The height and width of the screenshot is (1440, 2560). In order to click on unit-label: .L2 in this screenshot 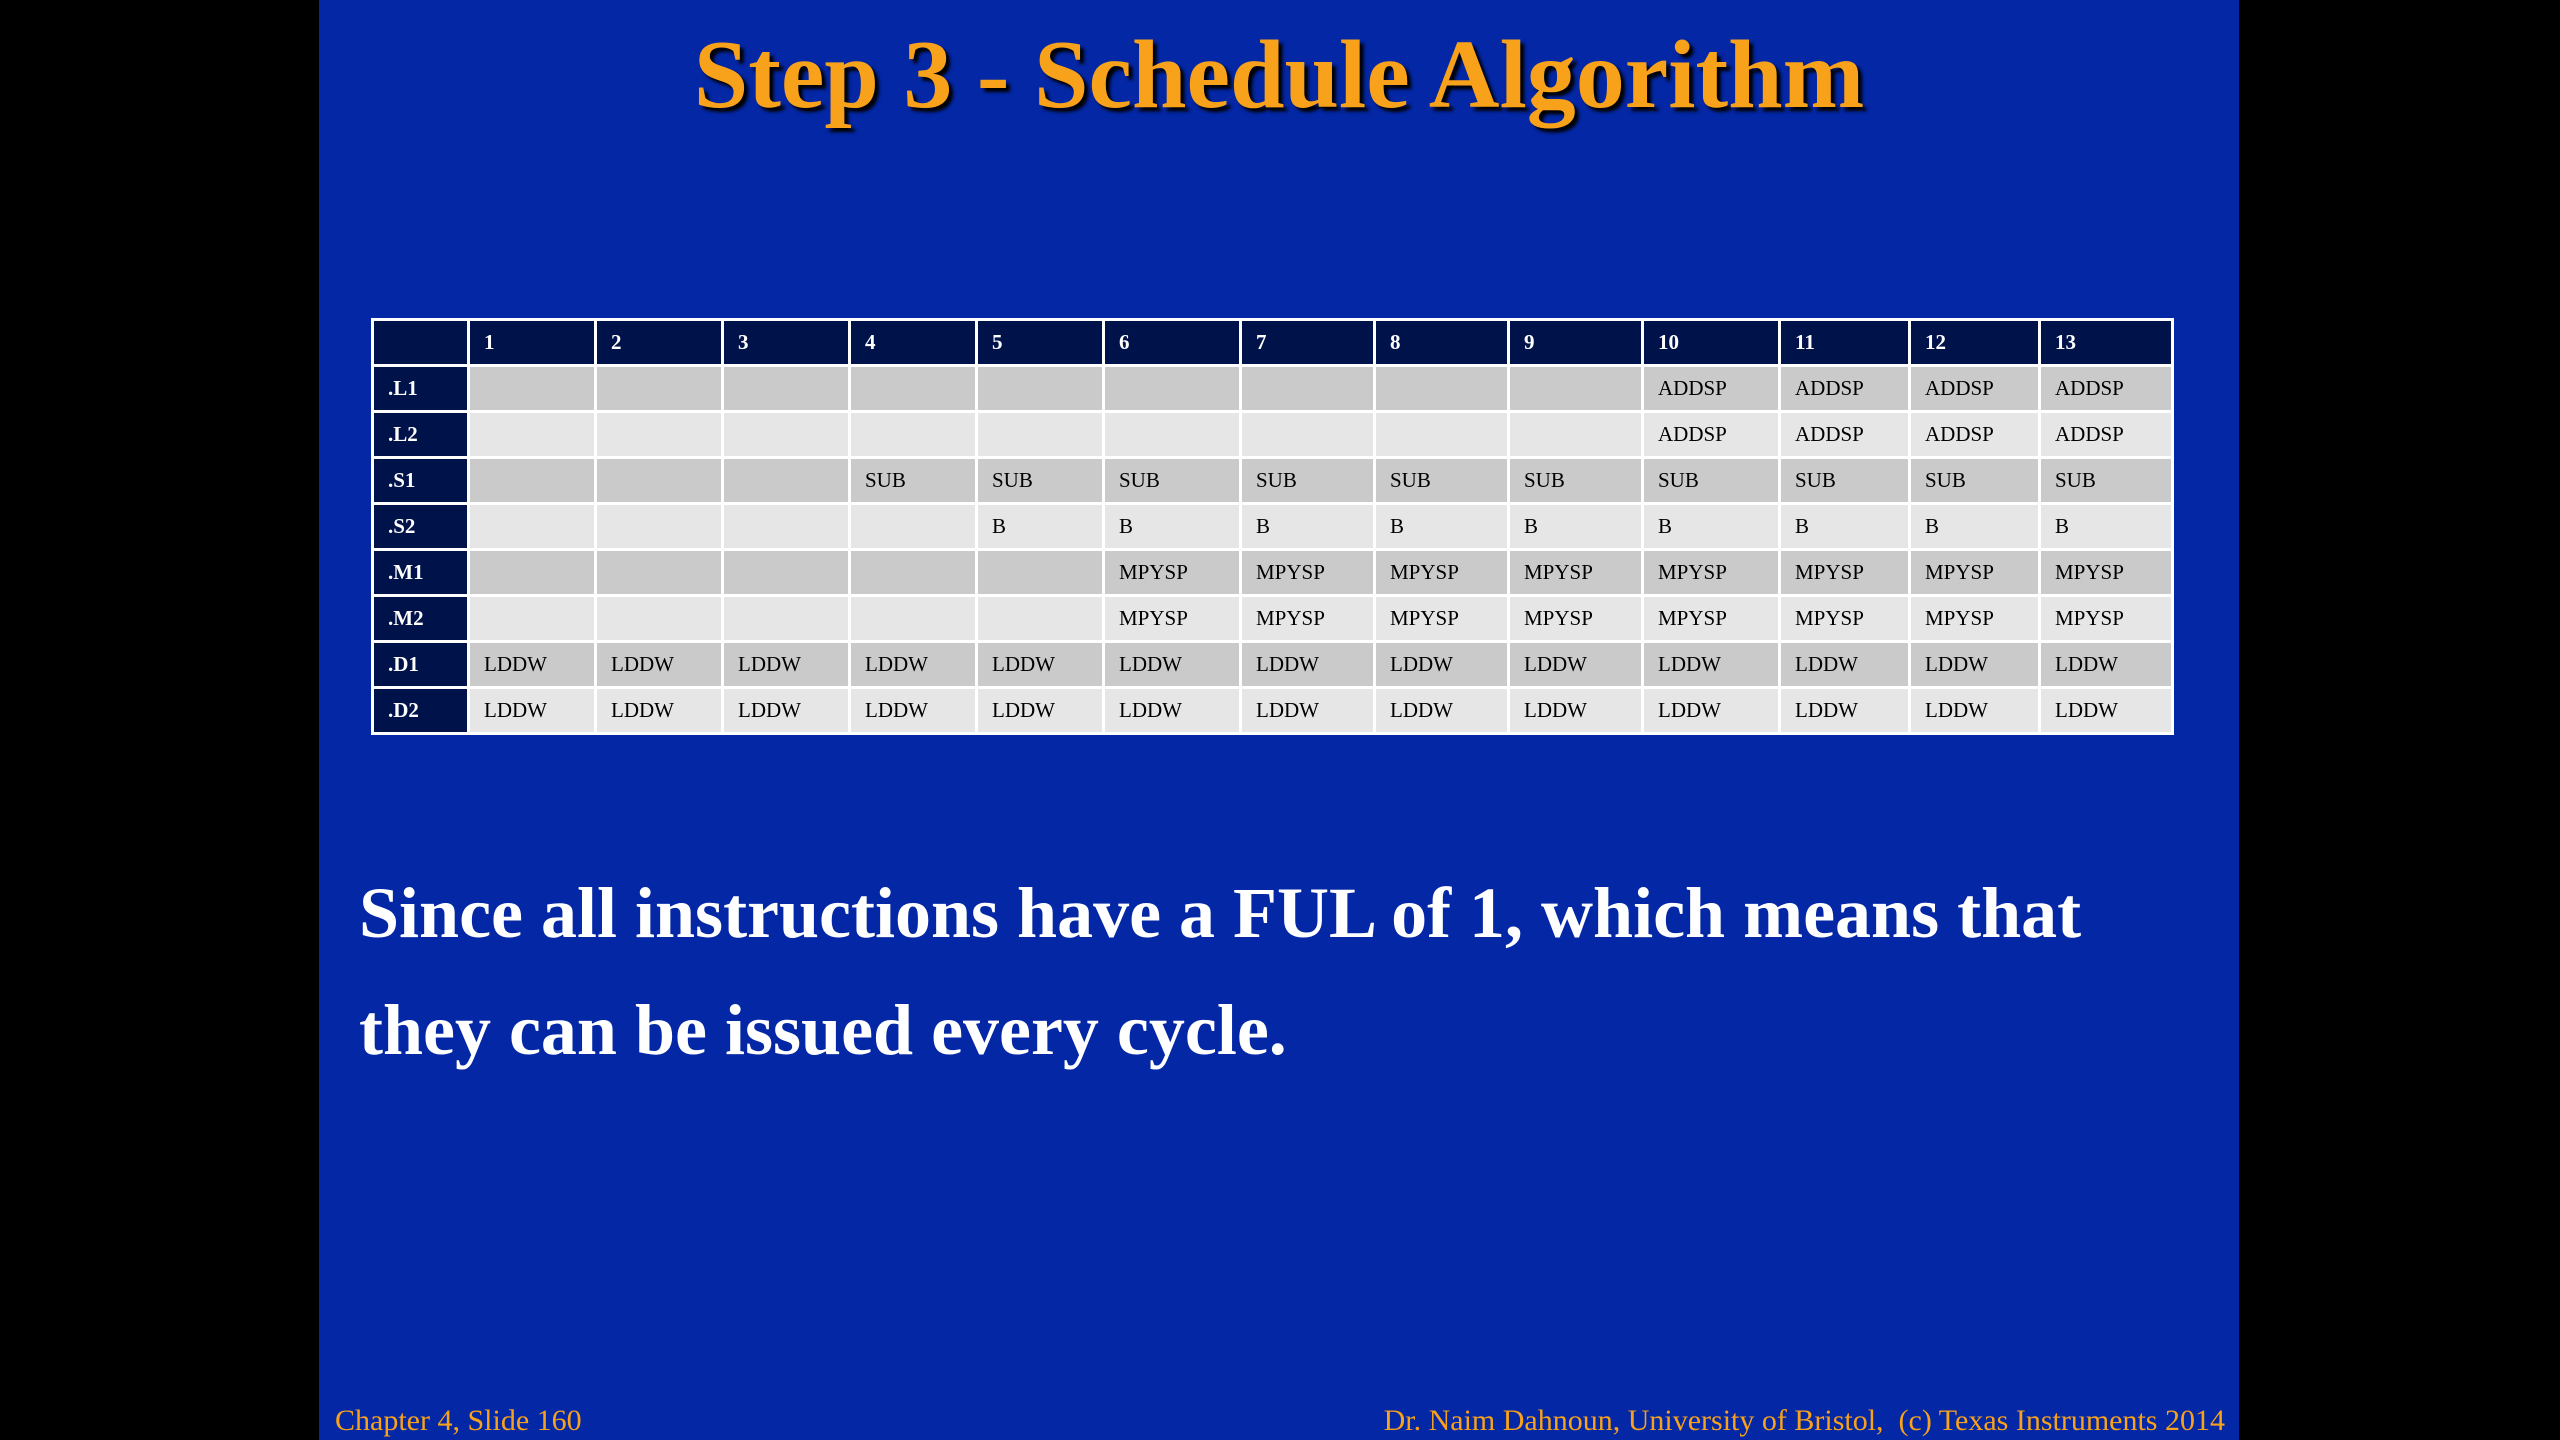, I will do `click(420, 434)`.